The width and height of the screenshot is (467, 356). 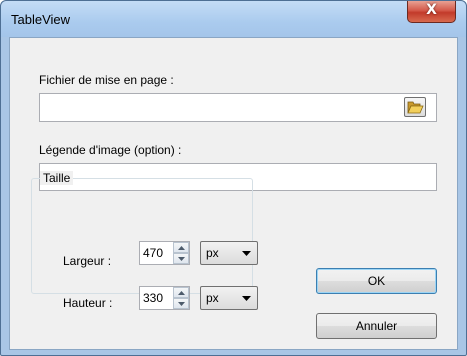 What do you see at coordinates (238, 107) in the screenshot?
I see `layout-file-input` at bounding box center [238, 107].